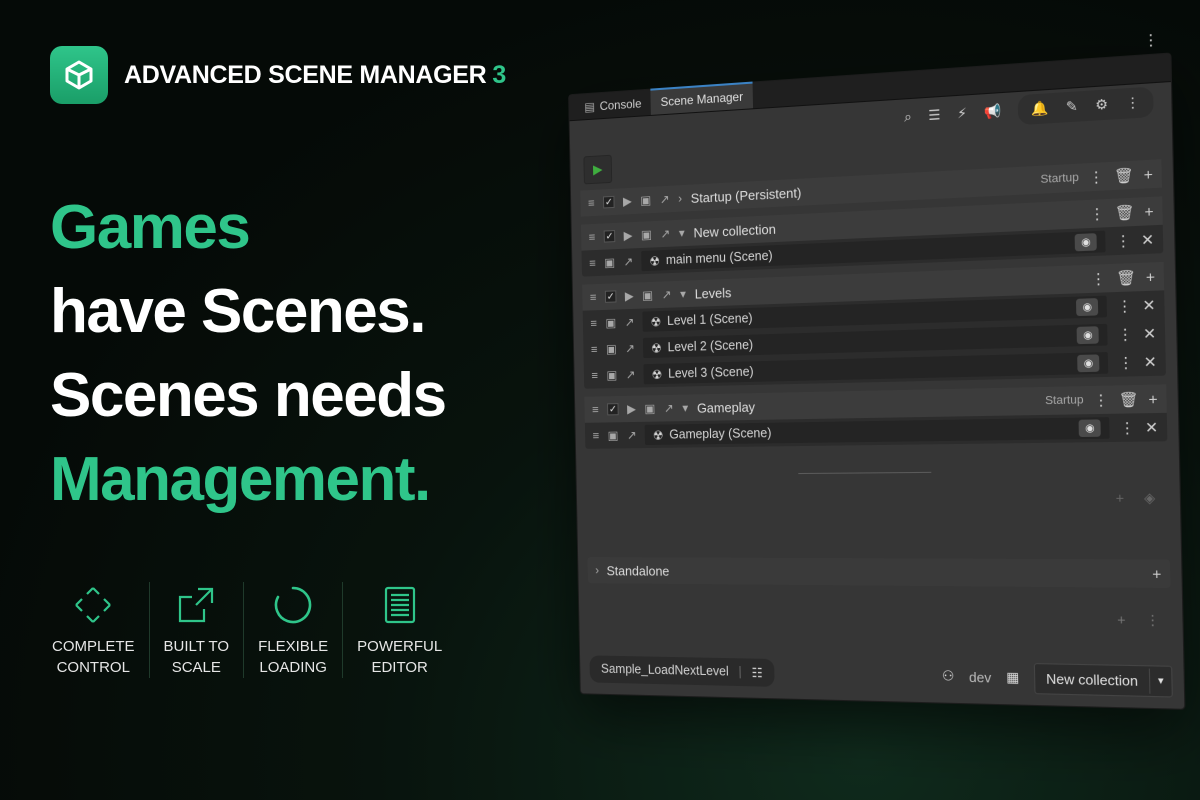 The image size is (1200, 800). What do you see at coordinates (305, 74) in the screenshot?
I see `brand-title: ADVANCED SCENE MANAGER` at bounding box center [305, 74].